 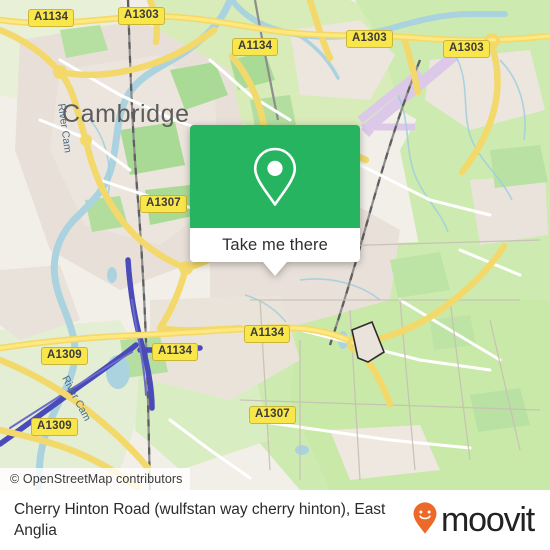 I want to click on moovit-logo: moovit, so click(x=473, y=520).